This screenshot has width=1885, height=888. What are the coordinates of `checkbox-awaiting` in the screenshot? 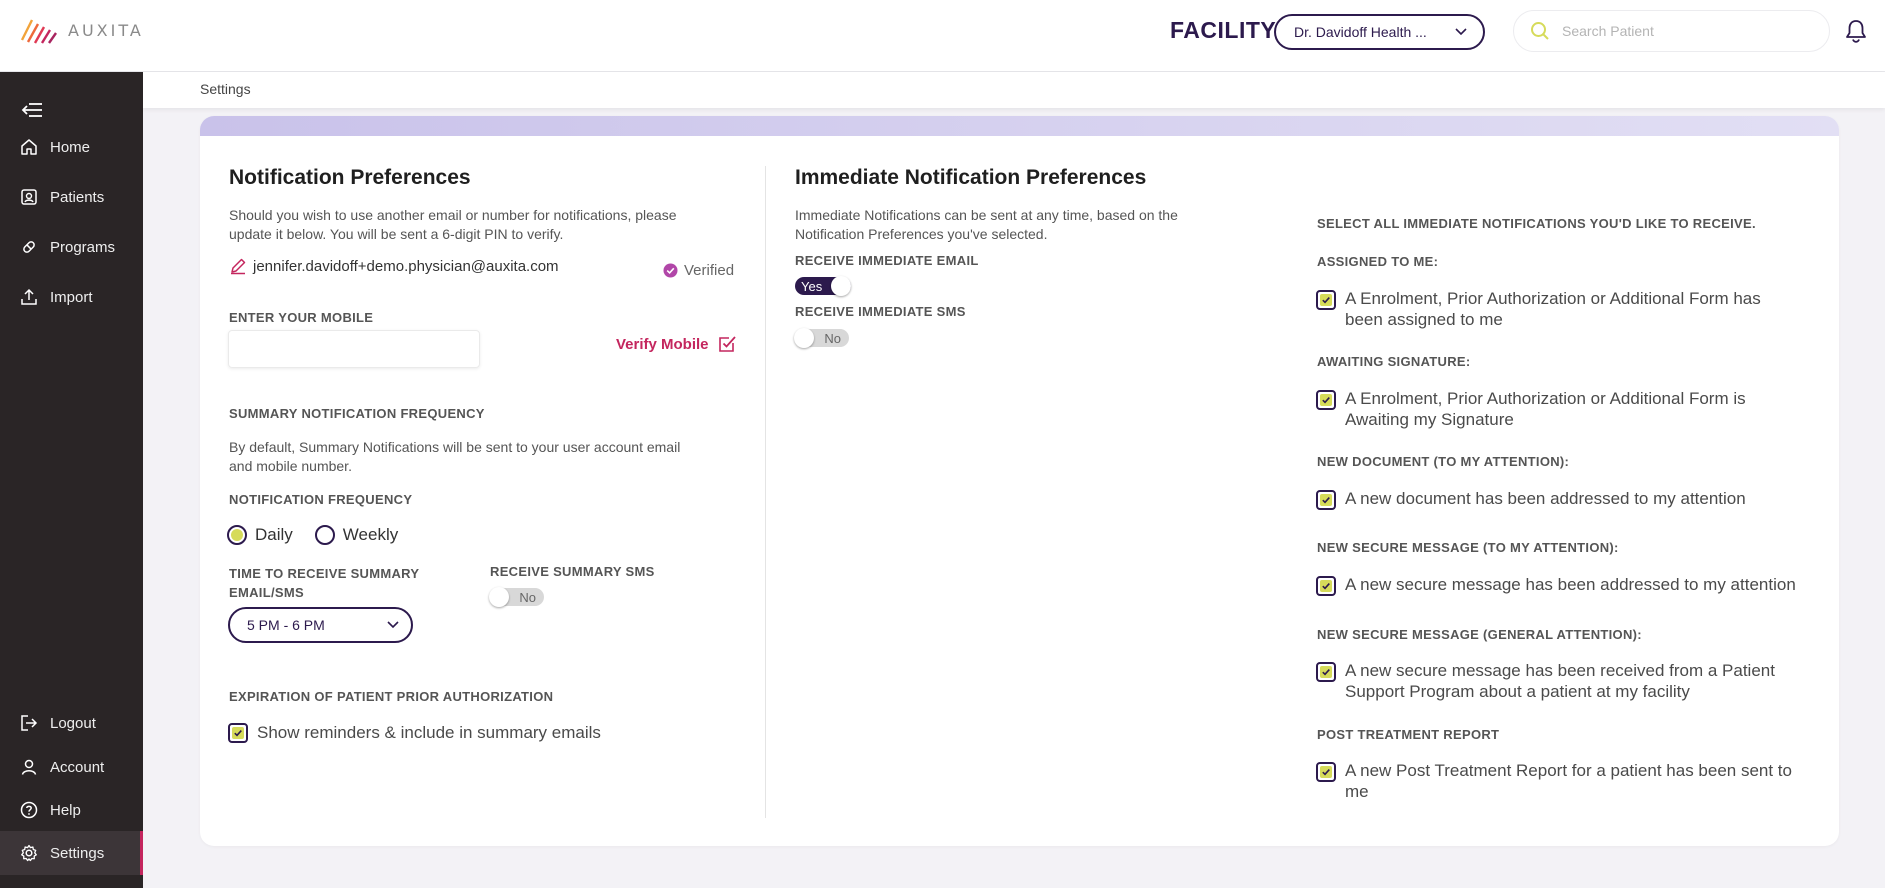 It's located at (1326, 400).